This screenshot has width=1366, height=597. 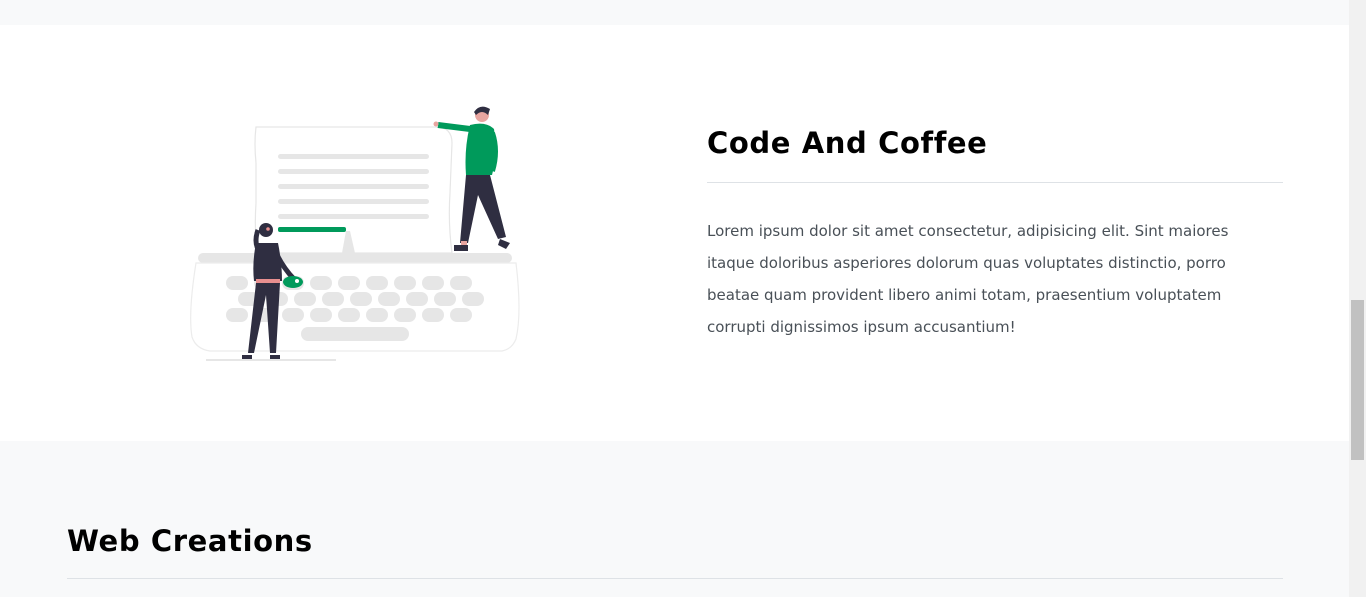 What do you see at coordinates (356, 234) in the screenshot?
I see `typewriter-people-illustration` at bounding box center [356, 234].